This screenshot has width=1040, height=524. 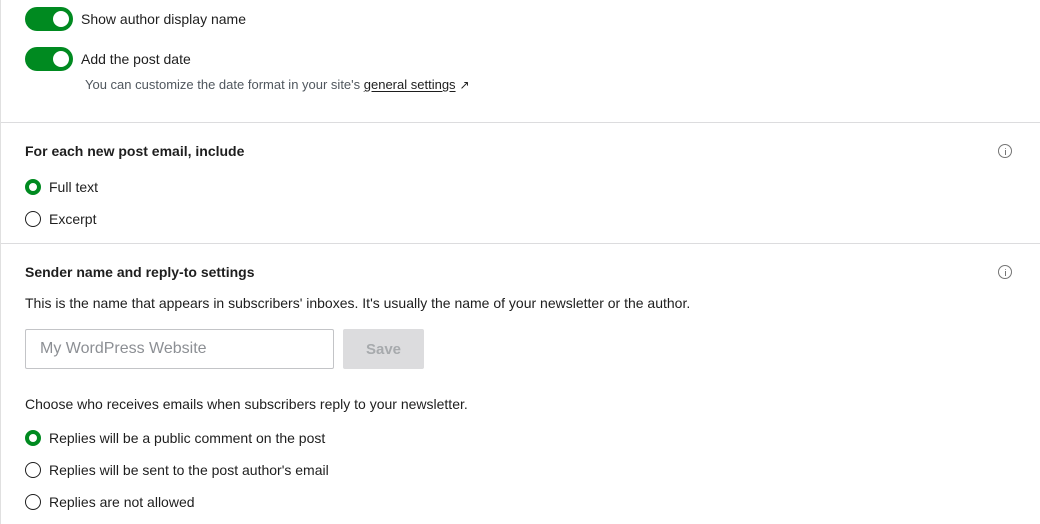 What do you see at coordinates (383, 349) in the screenshot?
I see `save-button: Save` at bounding box center [383, 349].